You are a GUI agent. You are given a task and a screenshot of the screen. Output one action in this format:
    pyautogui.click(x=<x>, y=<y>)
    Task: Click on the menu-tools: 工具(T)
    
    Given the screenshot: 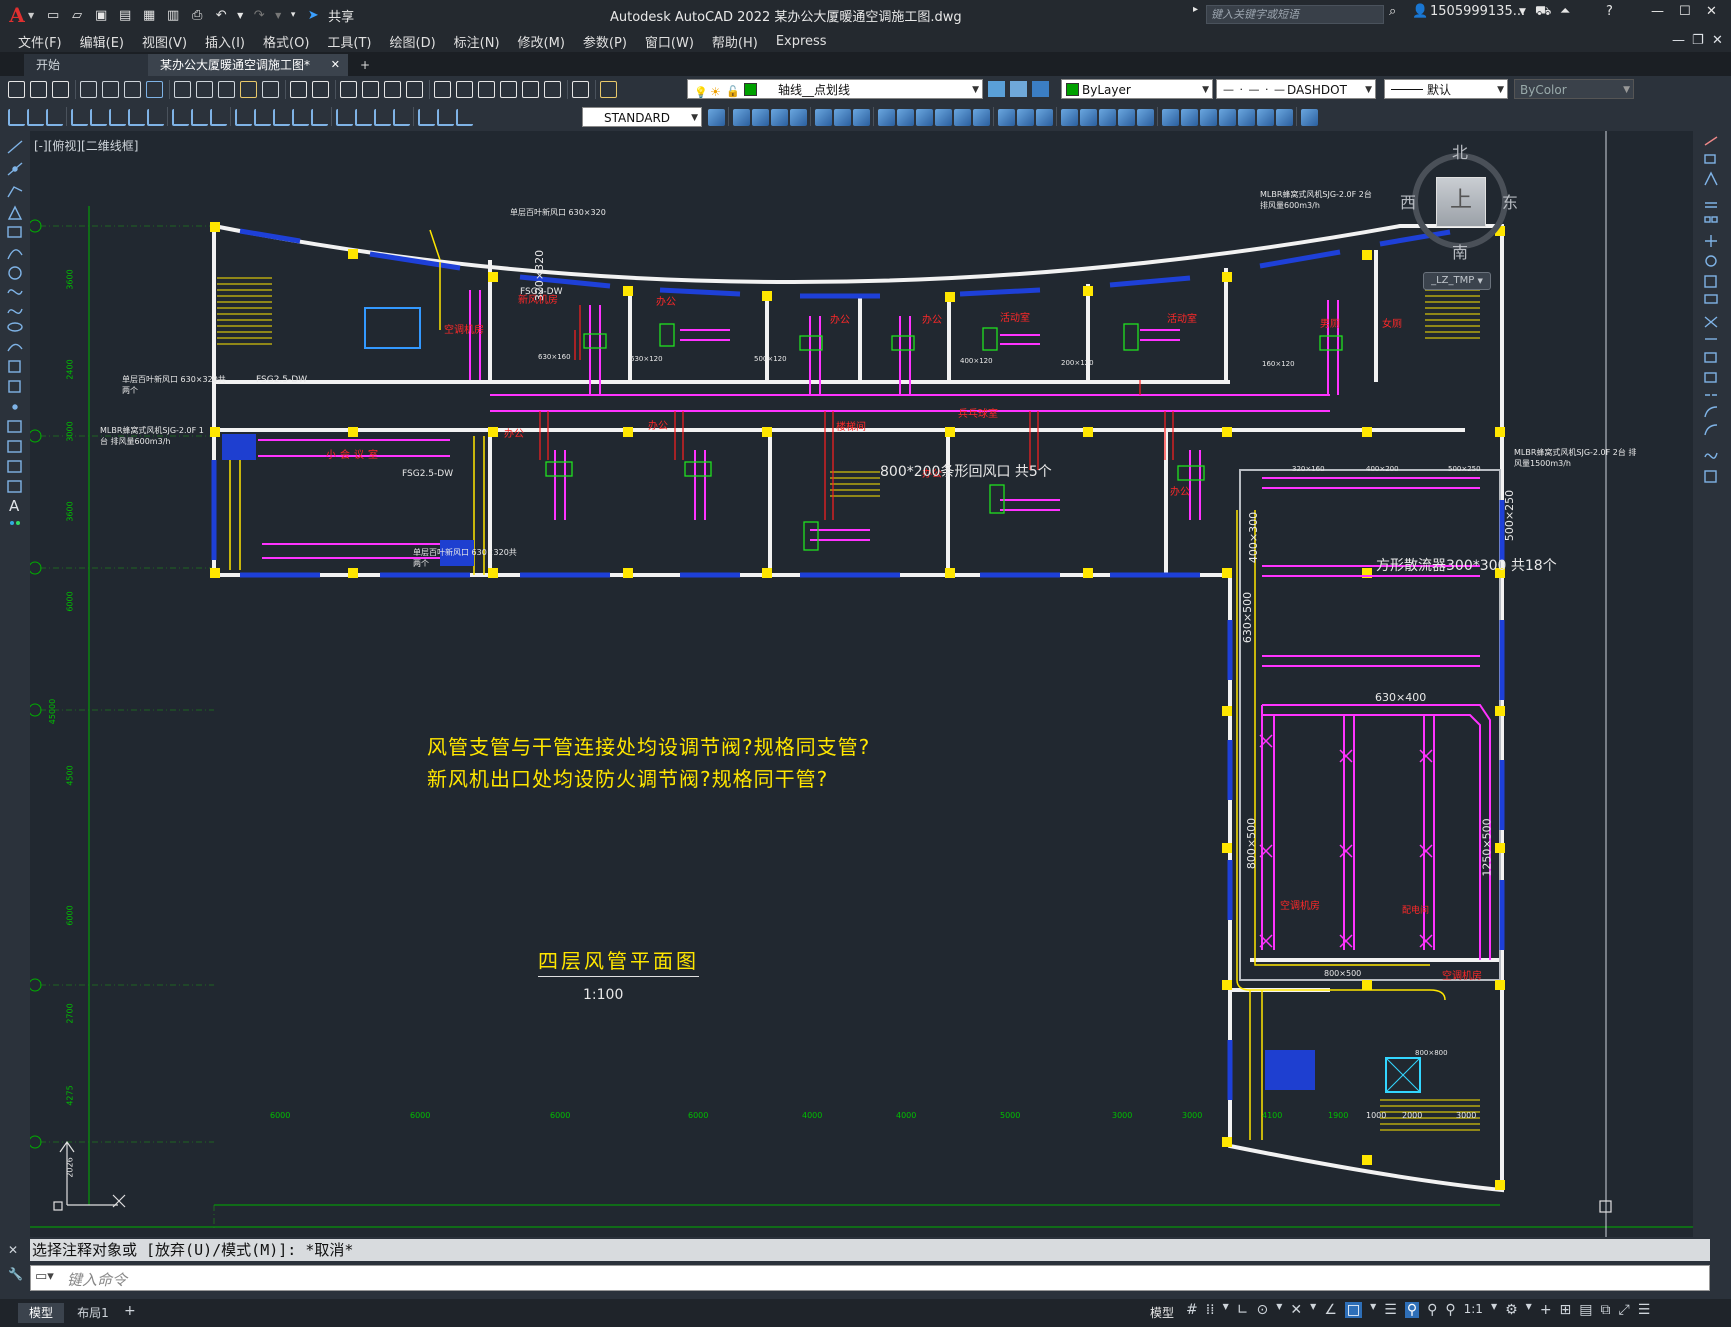 What is the action you would take?
    pyautogui.click(x=349, y=41)
    